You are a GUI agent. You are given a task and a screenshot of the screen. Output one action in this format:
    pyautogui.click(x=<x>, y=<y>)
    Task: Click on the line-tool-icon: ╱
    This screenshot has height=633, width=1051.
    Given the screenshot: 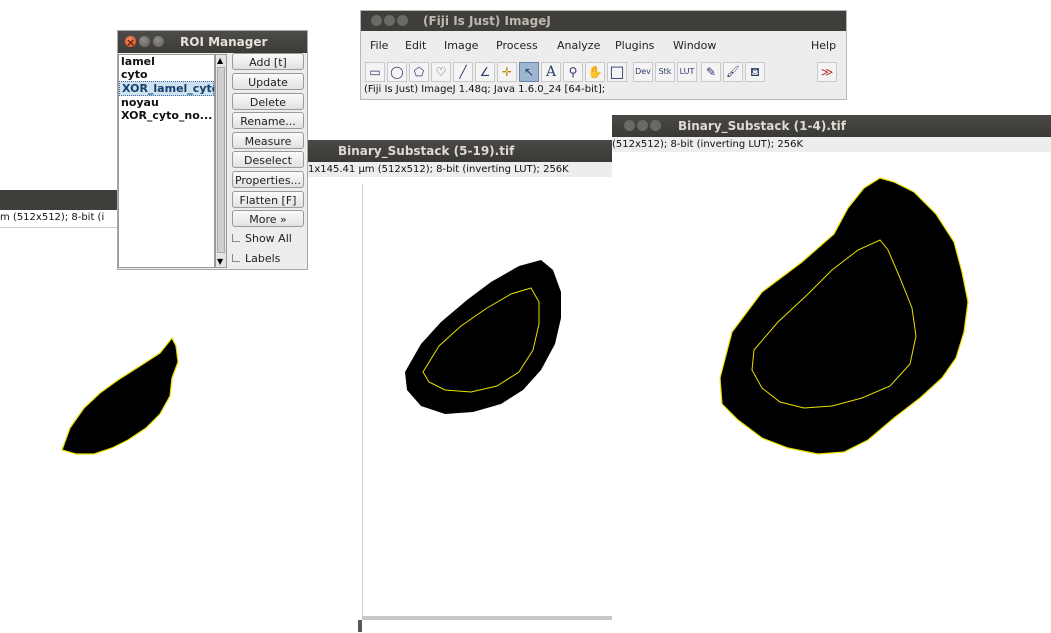 What is the action you would take?
    pyautogui.click(x=463, y=72)
    